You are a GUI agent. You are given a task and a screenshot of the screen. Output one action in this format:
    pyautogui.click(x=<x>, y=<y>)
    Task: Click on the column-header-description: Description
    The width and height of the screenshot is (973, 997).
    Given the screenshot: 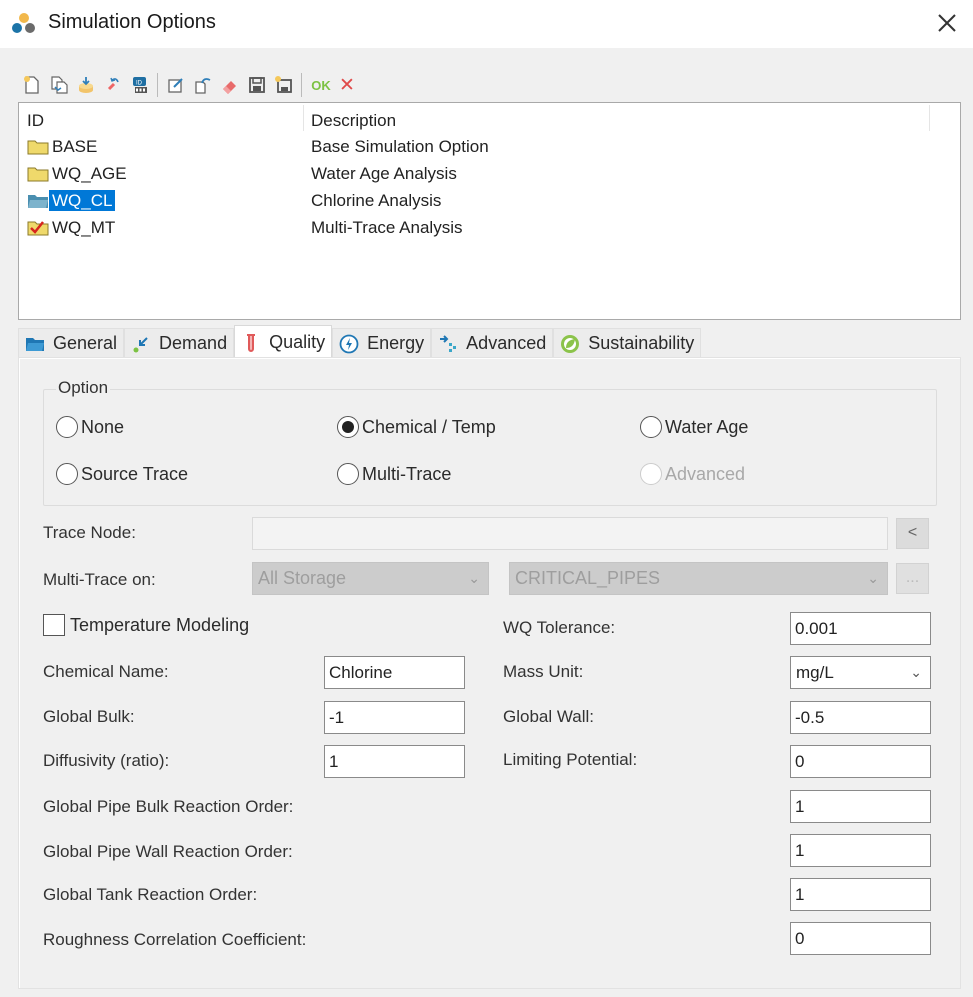 What is the action you would take?
    pyautogui.click(x=353, y=121)
    